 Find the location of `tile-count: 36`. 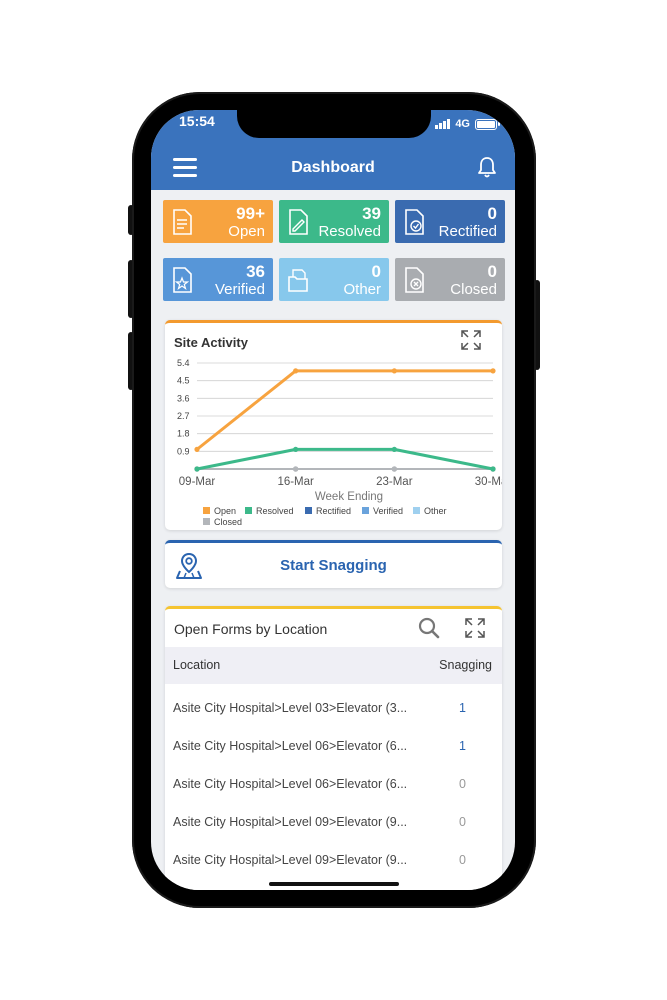

tile-count: 36 is located at coordinates (255, 271).